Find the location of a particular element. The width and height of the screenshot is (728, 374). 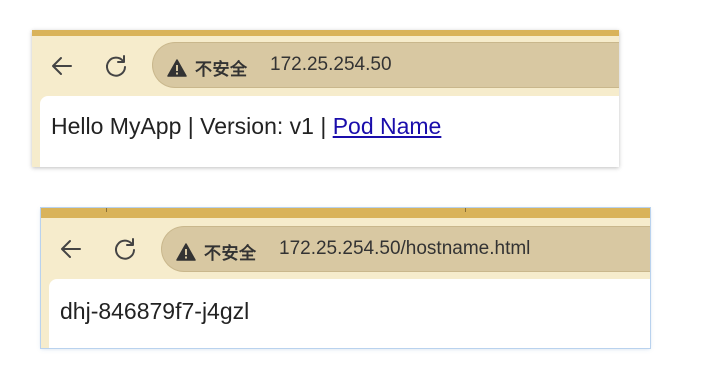

content-line: Hello MyApp | Version: v1 | Pod Name is located at coordinates (246, 126).